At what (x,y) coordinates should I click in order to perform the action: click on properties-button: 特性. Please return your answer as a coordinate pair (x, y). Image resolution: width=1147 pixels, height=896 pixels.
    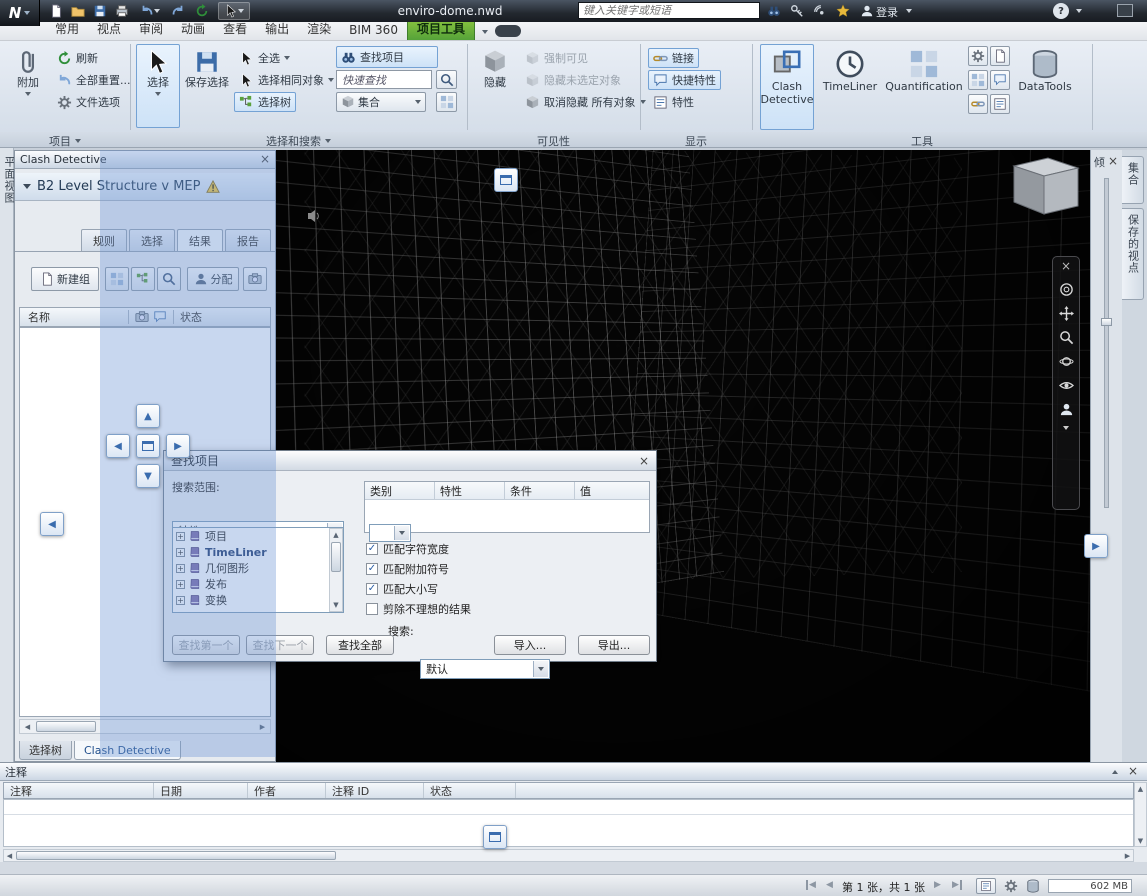
    Looking at the image, I should click on (673, 102).